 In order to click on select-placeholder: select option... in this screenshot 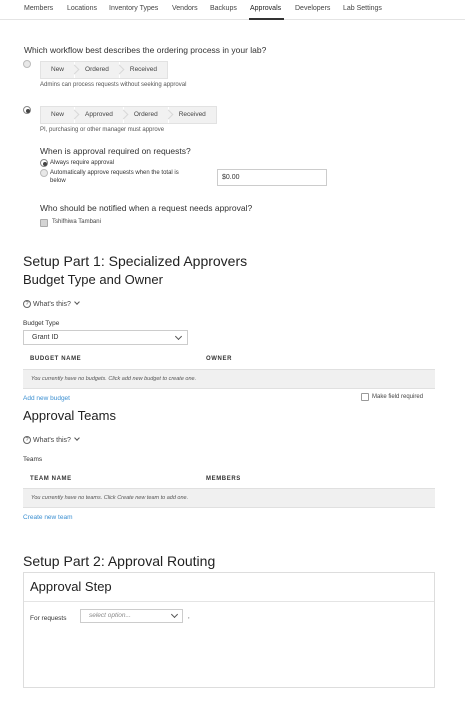, I will do `click(110, 615)`.